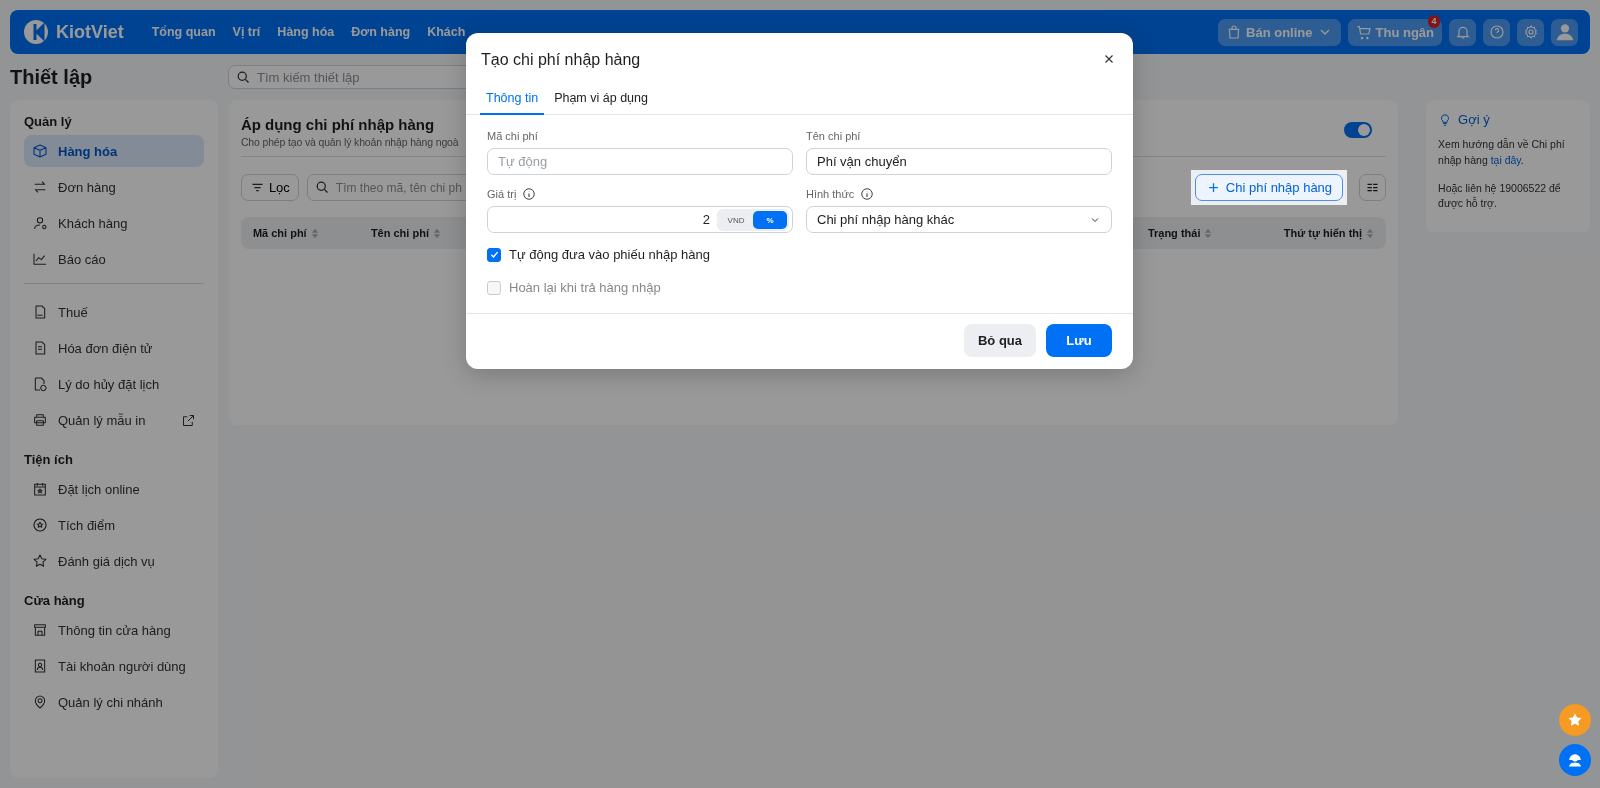  Describe the element at coordinates (349, 142) in the screenshot. I see `section-description: Cho phép tạo và quản lý khoản nhập hàng ngoà` at that location.